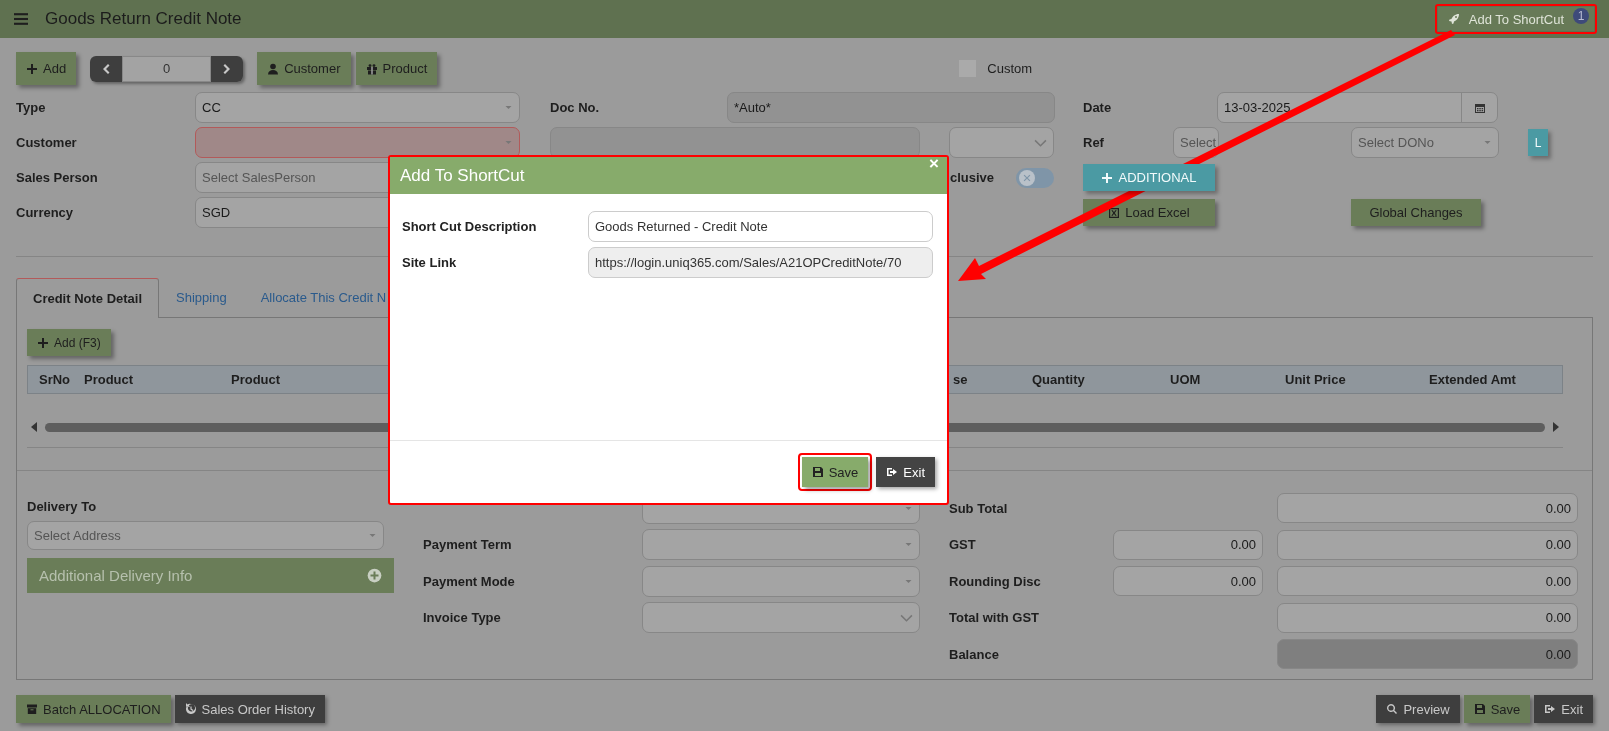 Image resolution: width=1609 pixels, height=731 pixels. What do you see at coordinates (69, 342) in the screenshot?
I see `add-row-button: Add (F3)` at bounding box center [69, 342].